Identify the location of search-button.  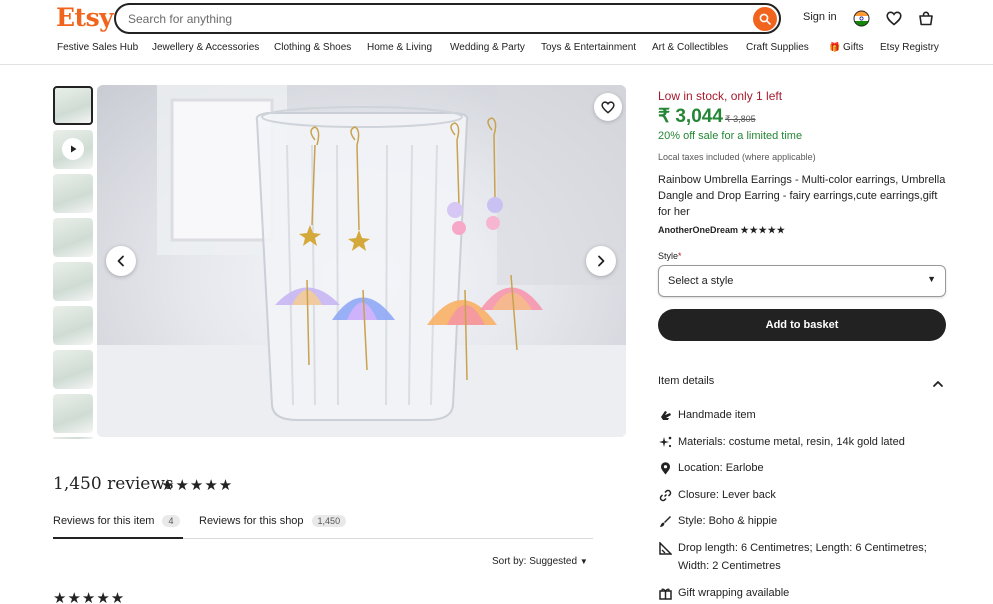
(765, 19).